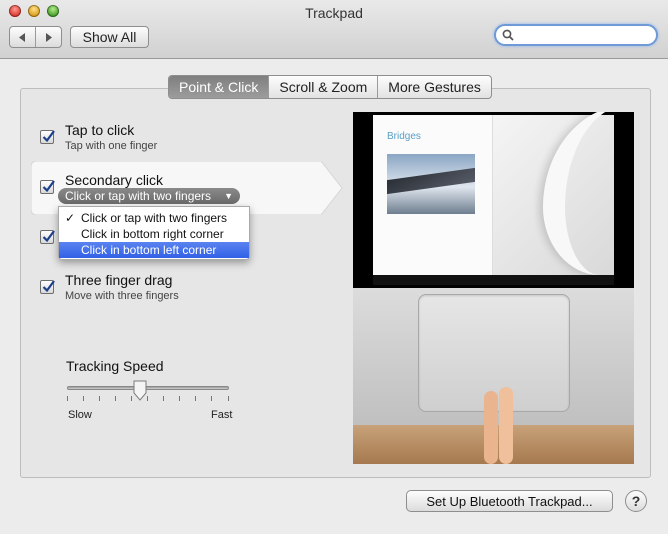 The width and height of the screenshot is (668, 534). I want to click on preview-book: Bridges, so click(493, 193).